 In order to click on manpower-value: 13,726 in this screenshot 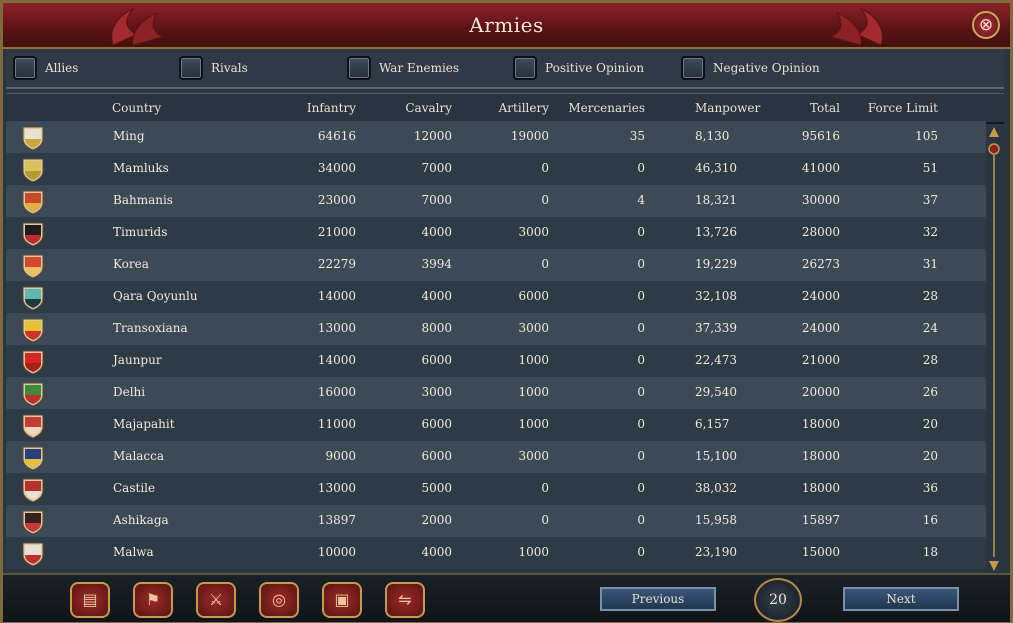, I will do `click(716, 232)`.